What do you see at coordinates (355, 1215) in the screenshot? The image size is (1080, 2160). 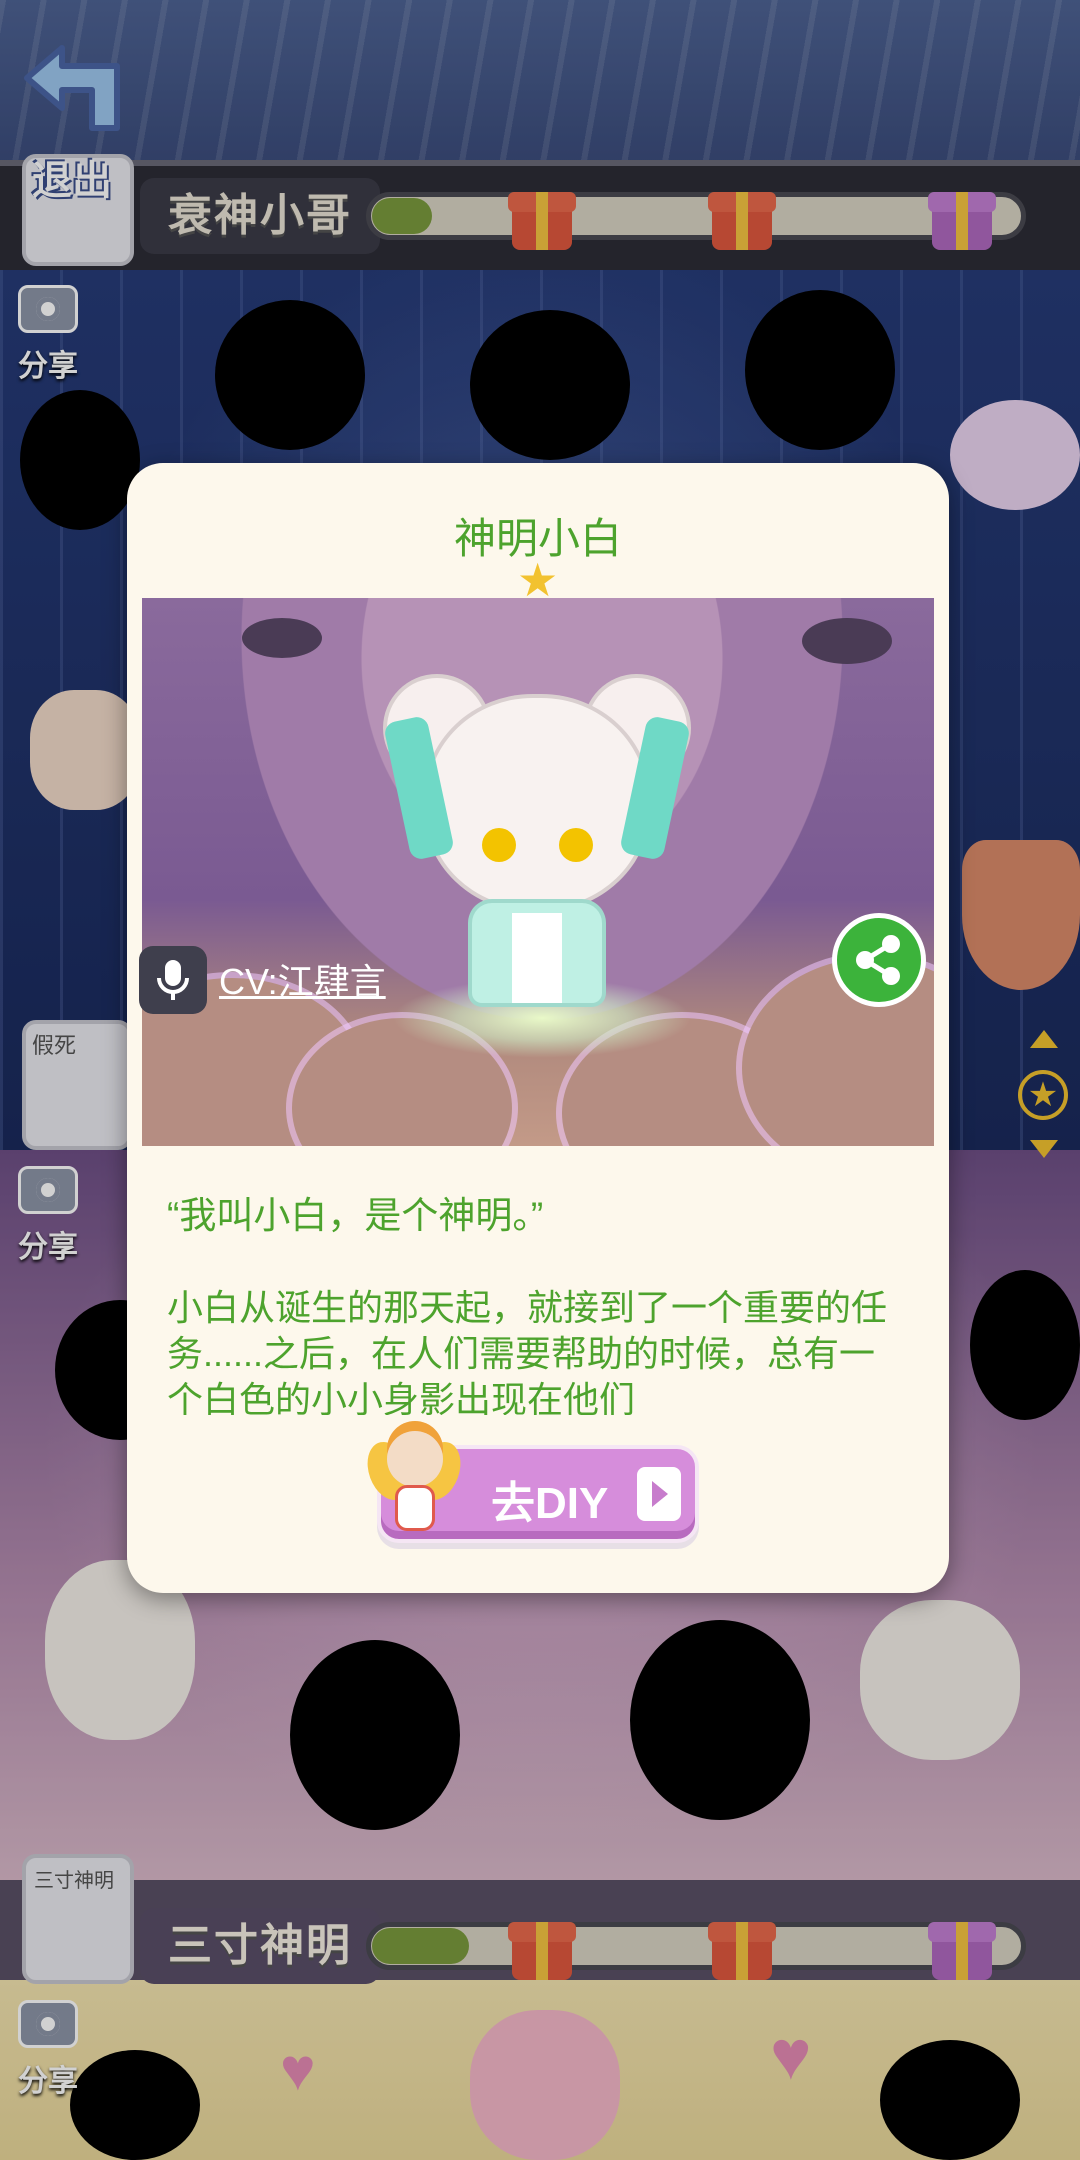 I see `character-quote: “我叫小白，是个神明。”` at bounding box center [355, 1215].